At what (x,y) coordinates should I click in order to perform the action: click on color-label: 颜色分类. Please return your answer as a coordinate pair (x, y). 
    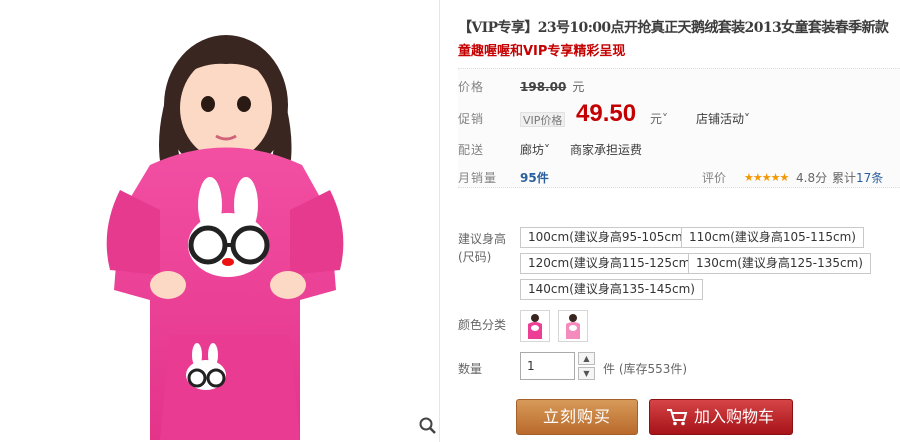
    Looking at the image, I should click on (482, 325).